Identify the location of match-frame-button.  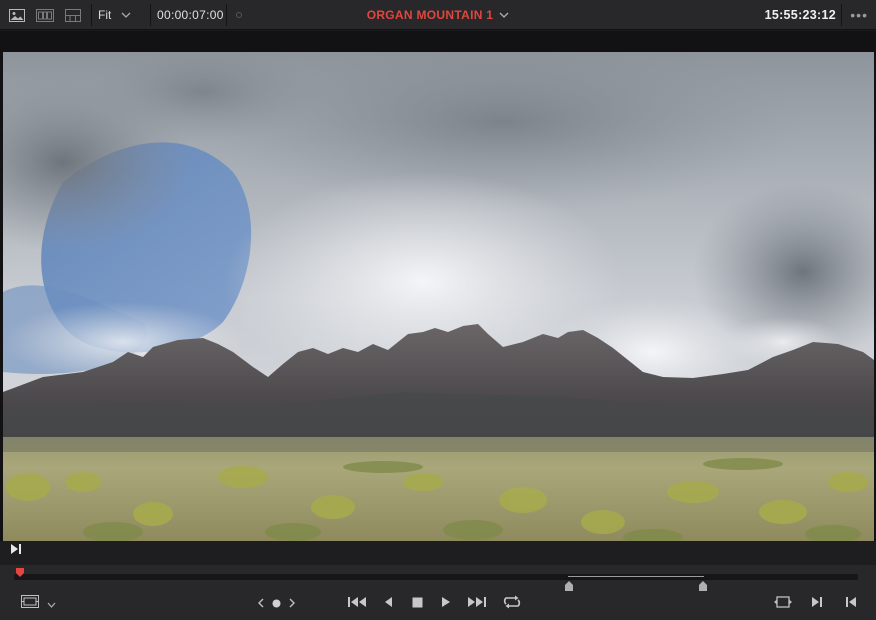
(783, 604).